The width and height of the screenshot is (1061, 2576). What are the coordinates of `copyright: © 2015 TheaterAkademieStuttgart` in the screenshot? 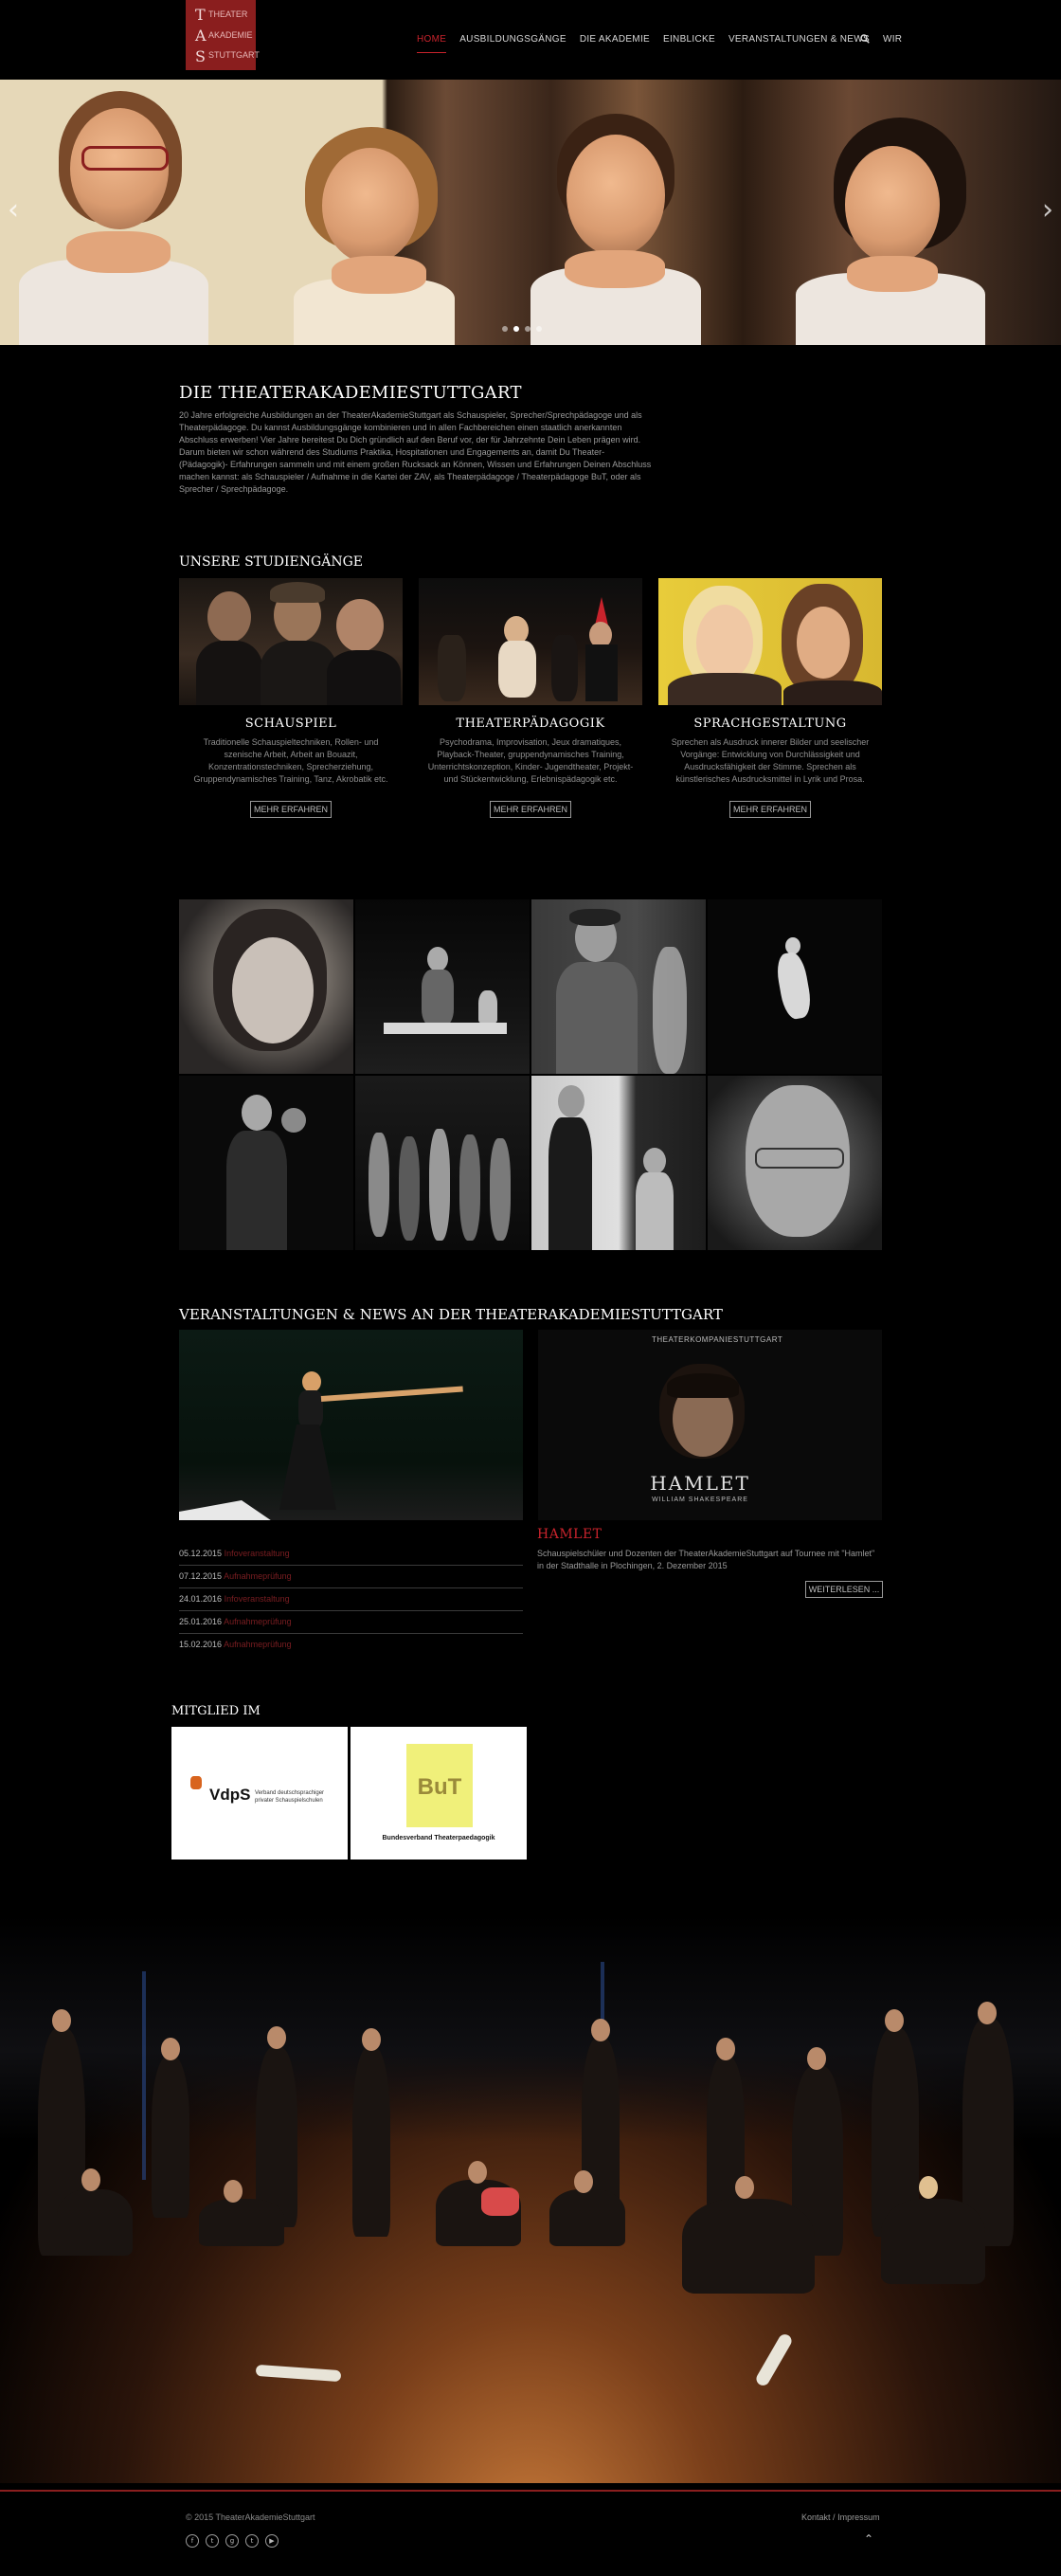 It's located at (250, 2517).